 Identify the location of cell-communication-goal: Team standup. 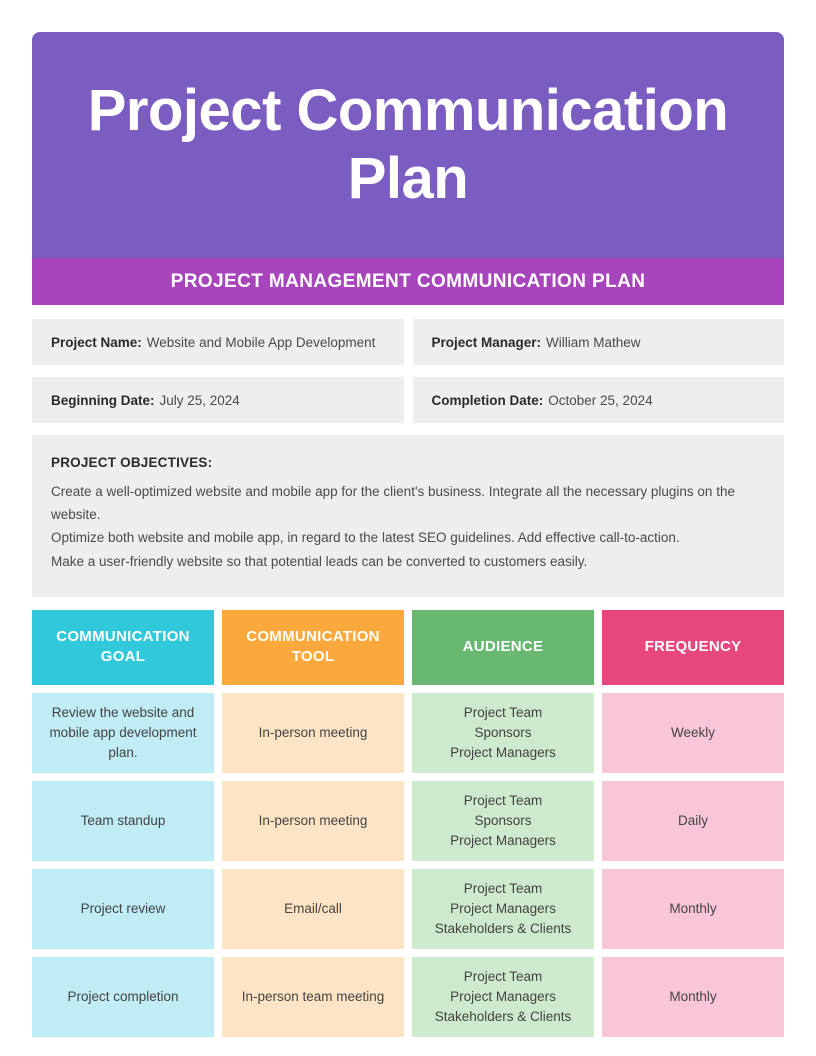
(123, 820).